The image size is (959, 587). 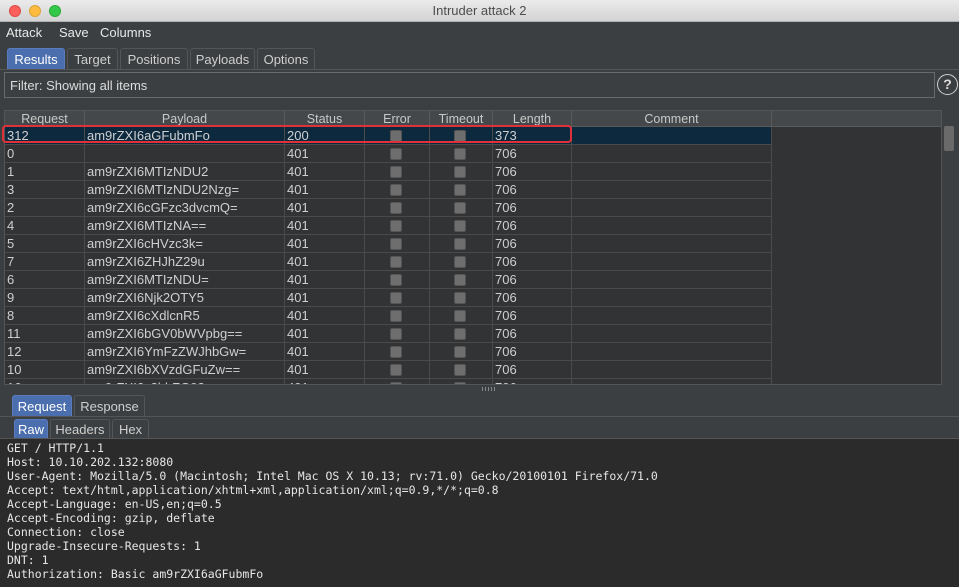 I want to click on cell-request: 2, so click(x=45, y=208).